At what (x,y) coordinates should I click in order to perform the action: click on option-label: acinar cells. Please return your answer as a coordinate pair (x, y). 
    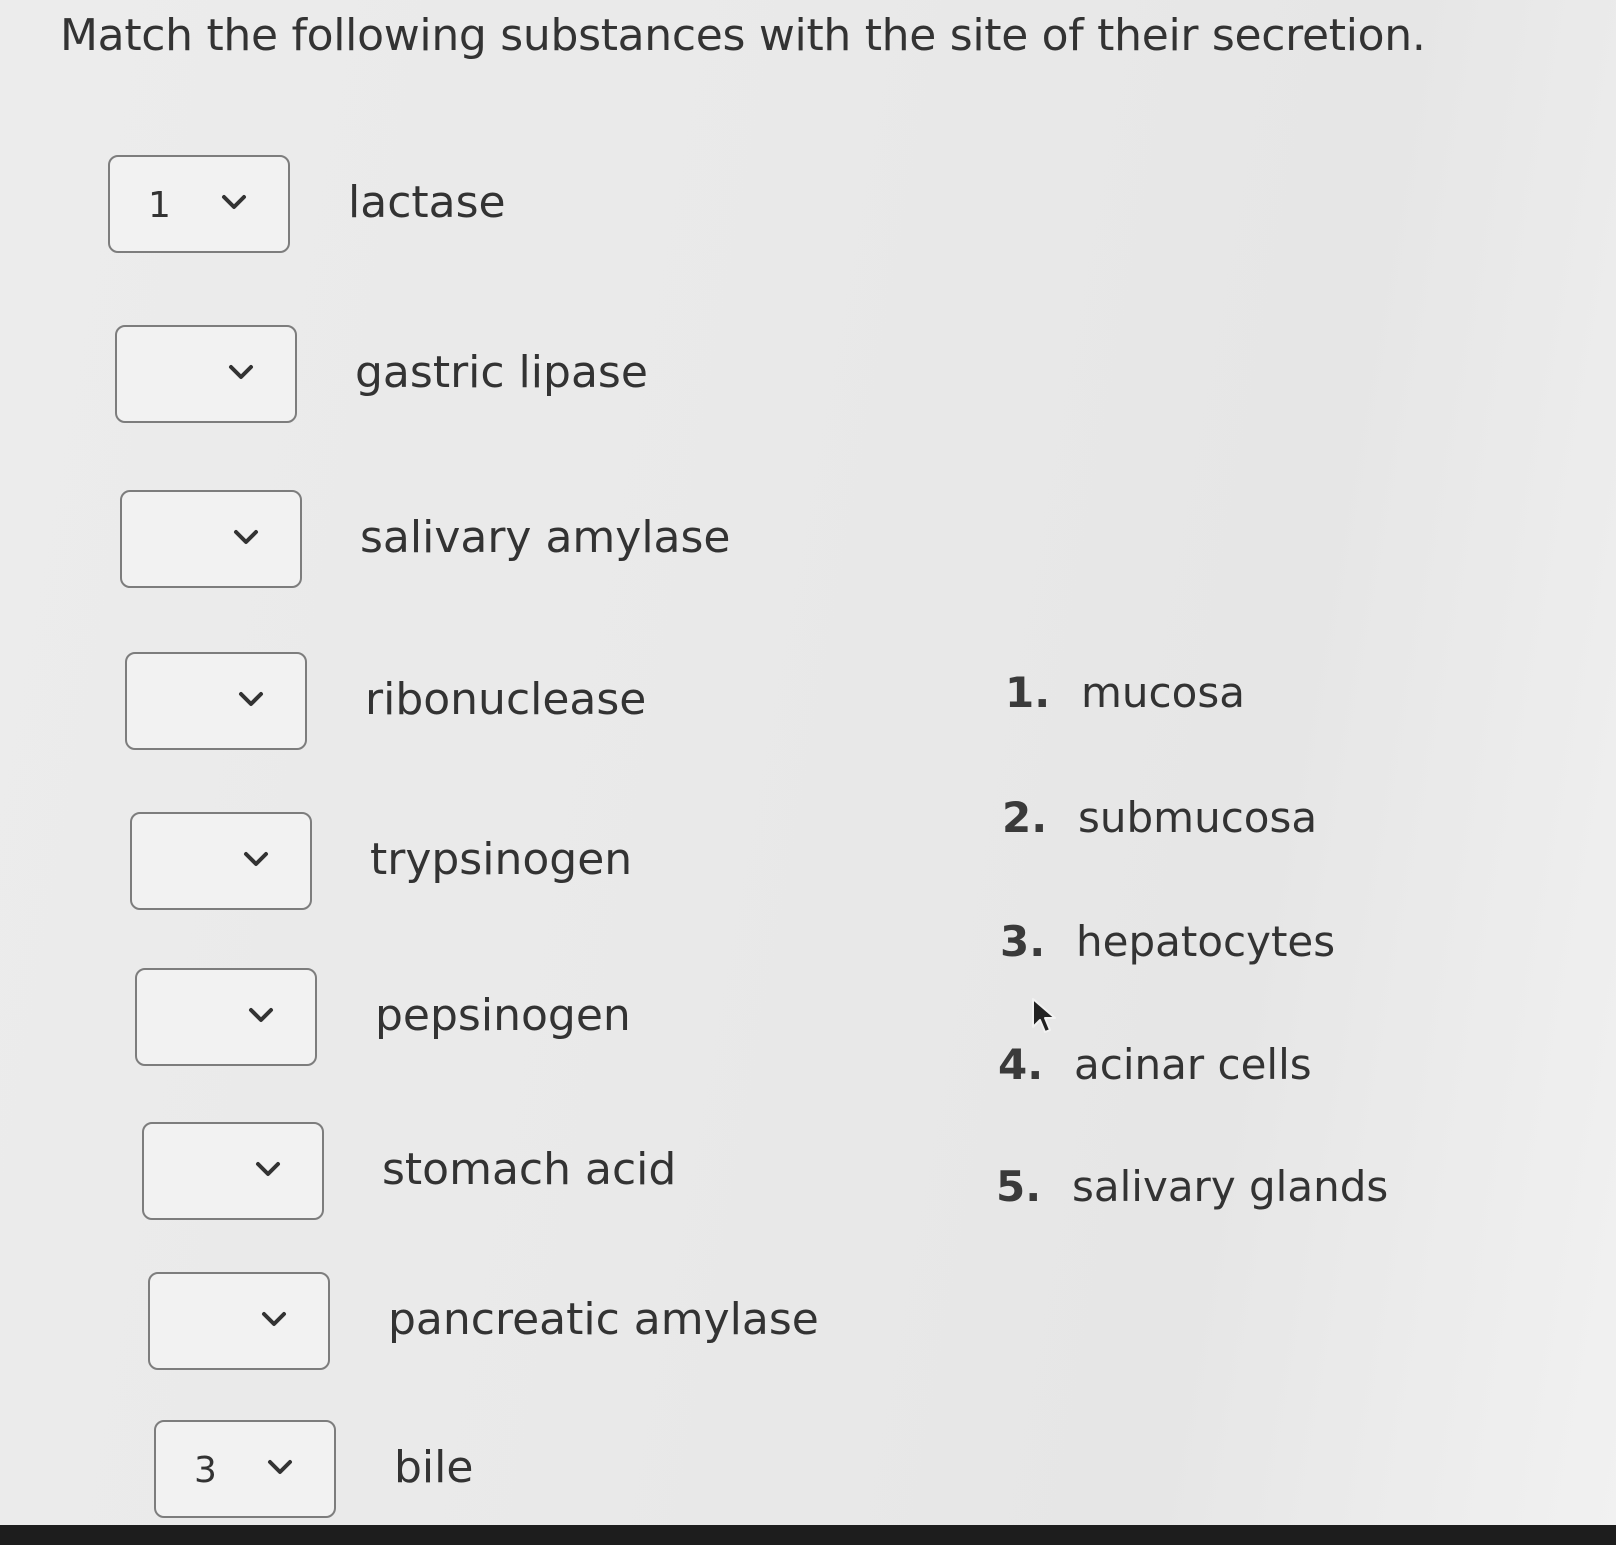
    Looking at the image, I should click on (1193, 1064).